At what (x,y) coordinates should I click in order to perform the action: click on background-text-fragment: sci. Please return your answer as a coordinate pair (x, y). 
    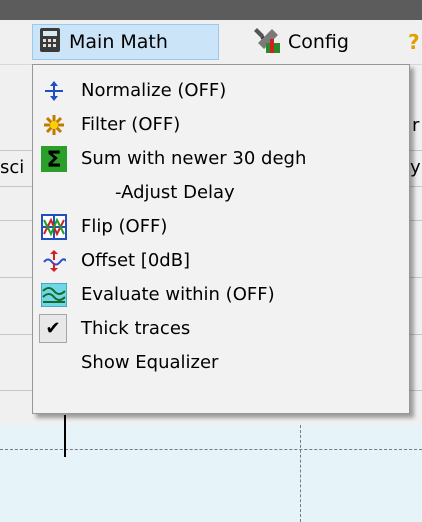
    Looking at the image, I should click on (12, 167).